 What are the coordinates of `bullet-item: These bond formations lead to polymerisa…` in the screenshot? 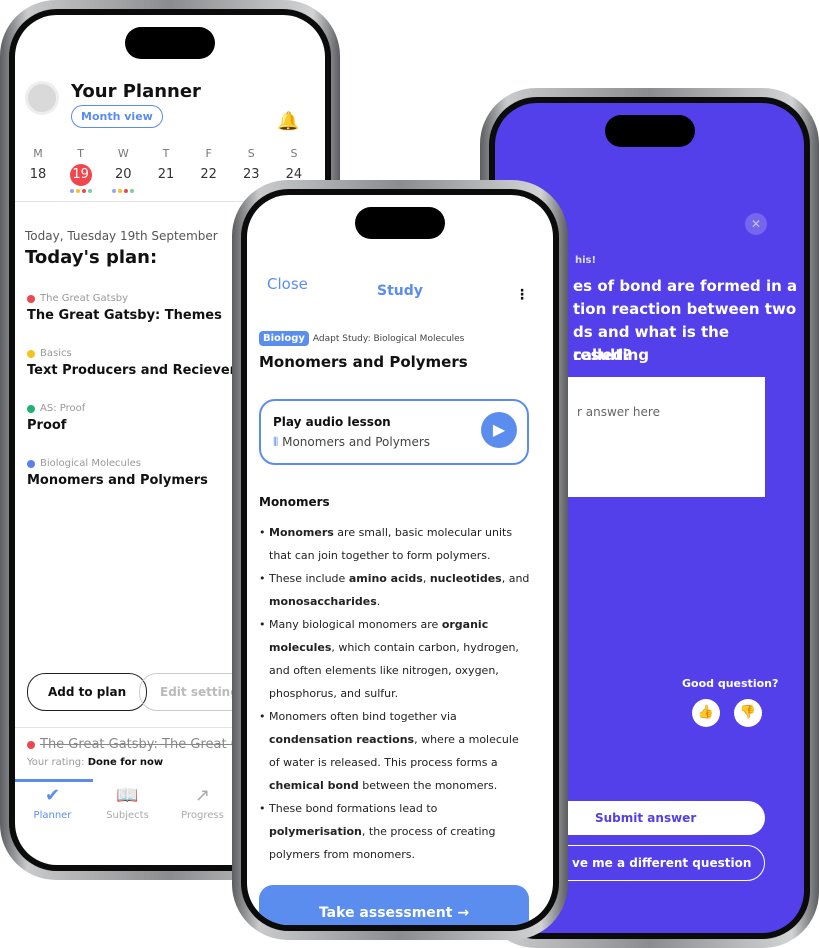 It's located at (395, 831).